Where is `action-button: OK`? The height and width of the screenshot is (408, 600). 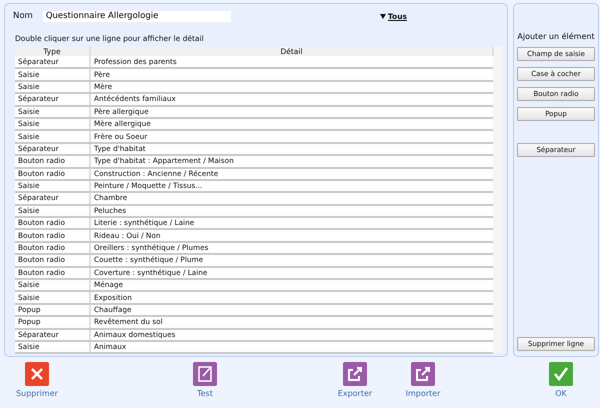
action-button: OK is located at coordinates (561, 381).